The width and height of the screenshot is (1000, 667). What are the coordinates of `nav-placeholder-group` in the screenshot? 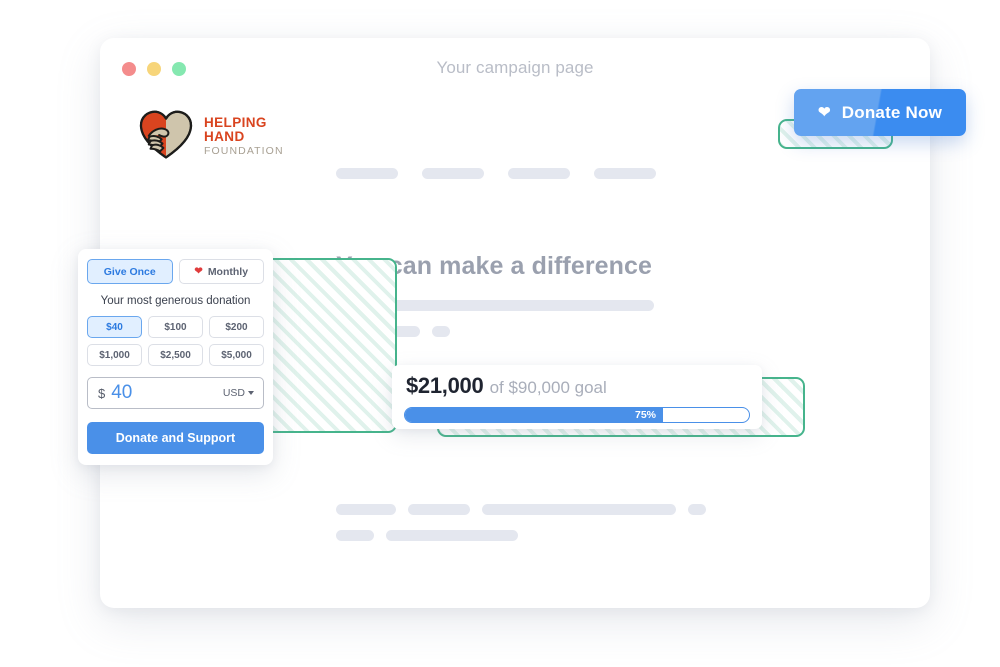 It's located at (496, 173).